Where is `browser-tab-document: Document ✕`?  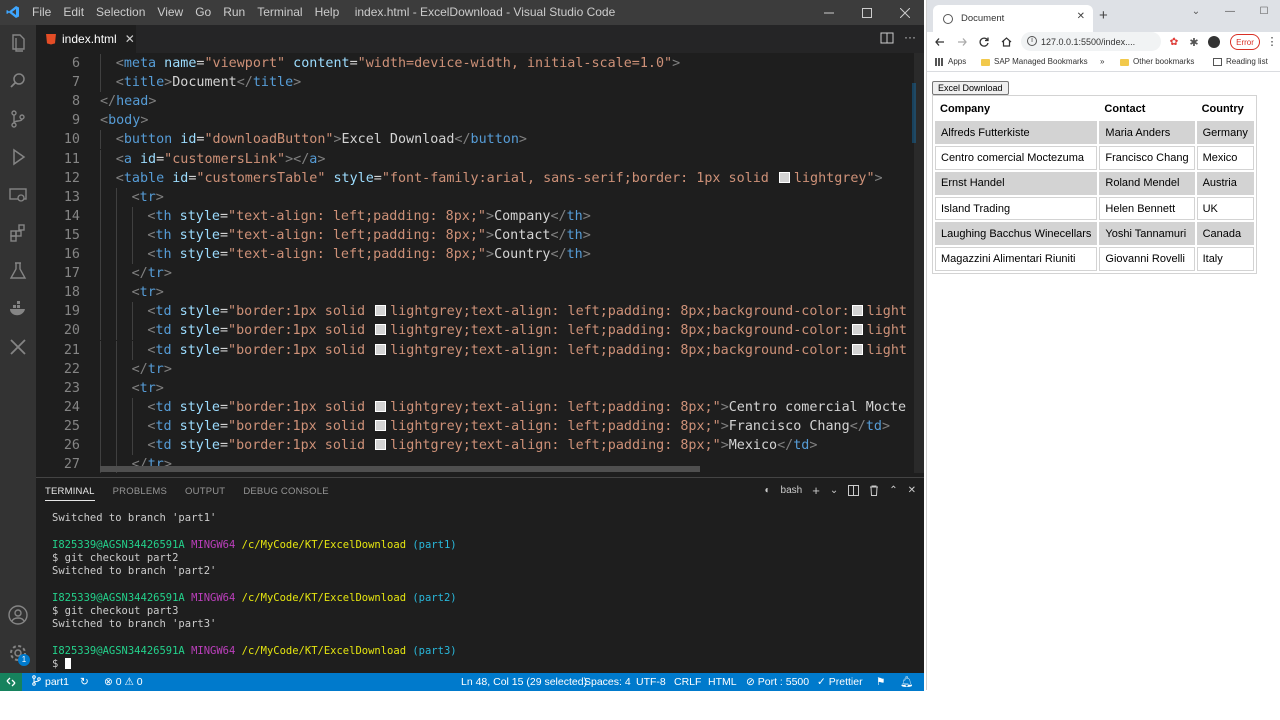
browser-tab-document: Document ✕ is located at coordinates (1013, 18).